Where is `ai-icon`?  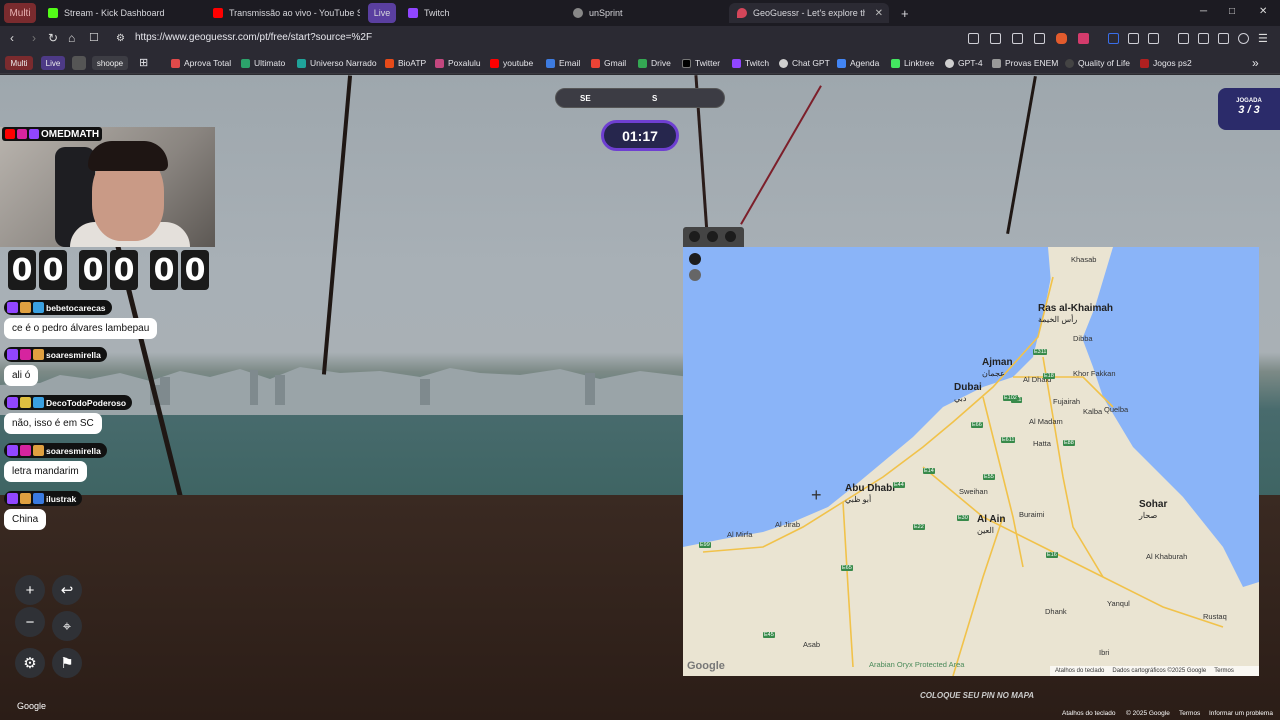 ai-icon is located at coordinates (1223, 38).